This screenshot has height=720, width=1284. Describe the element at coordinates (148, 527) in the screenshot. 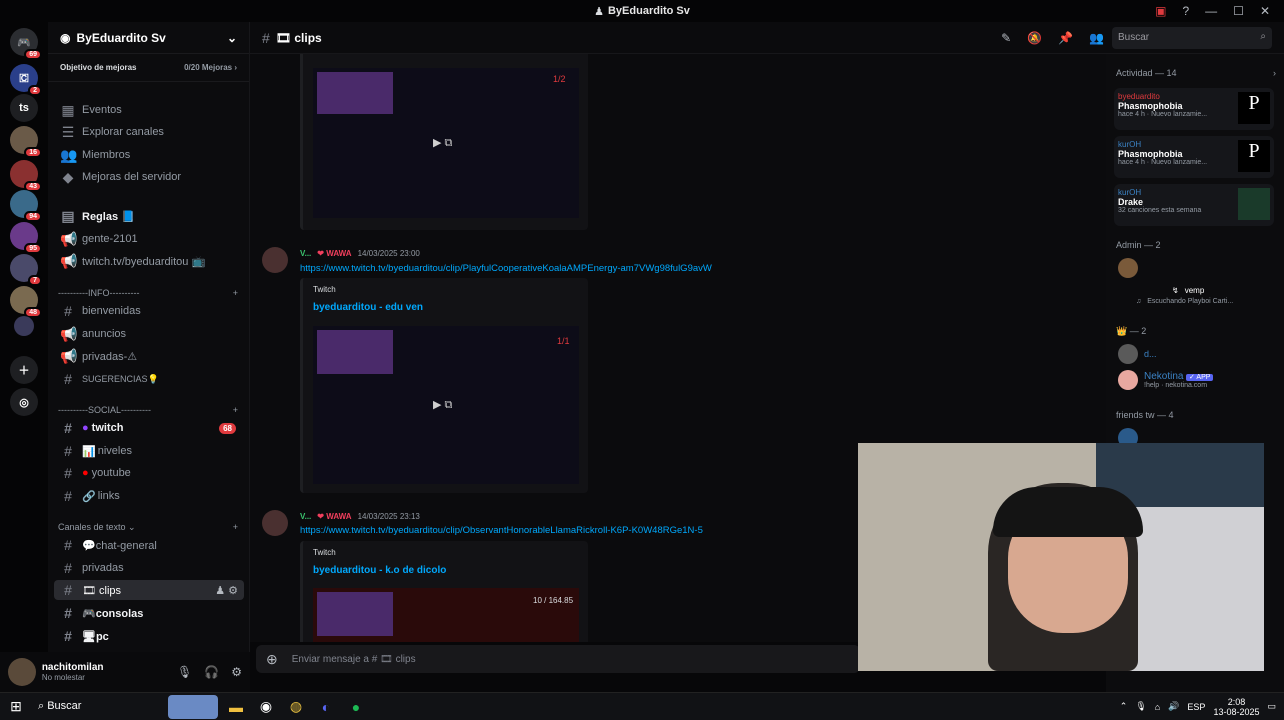

I see `category-text: Canales de texto ⌄ +` at that location.